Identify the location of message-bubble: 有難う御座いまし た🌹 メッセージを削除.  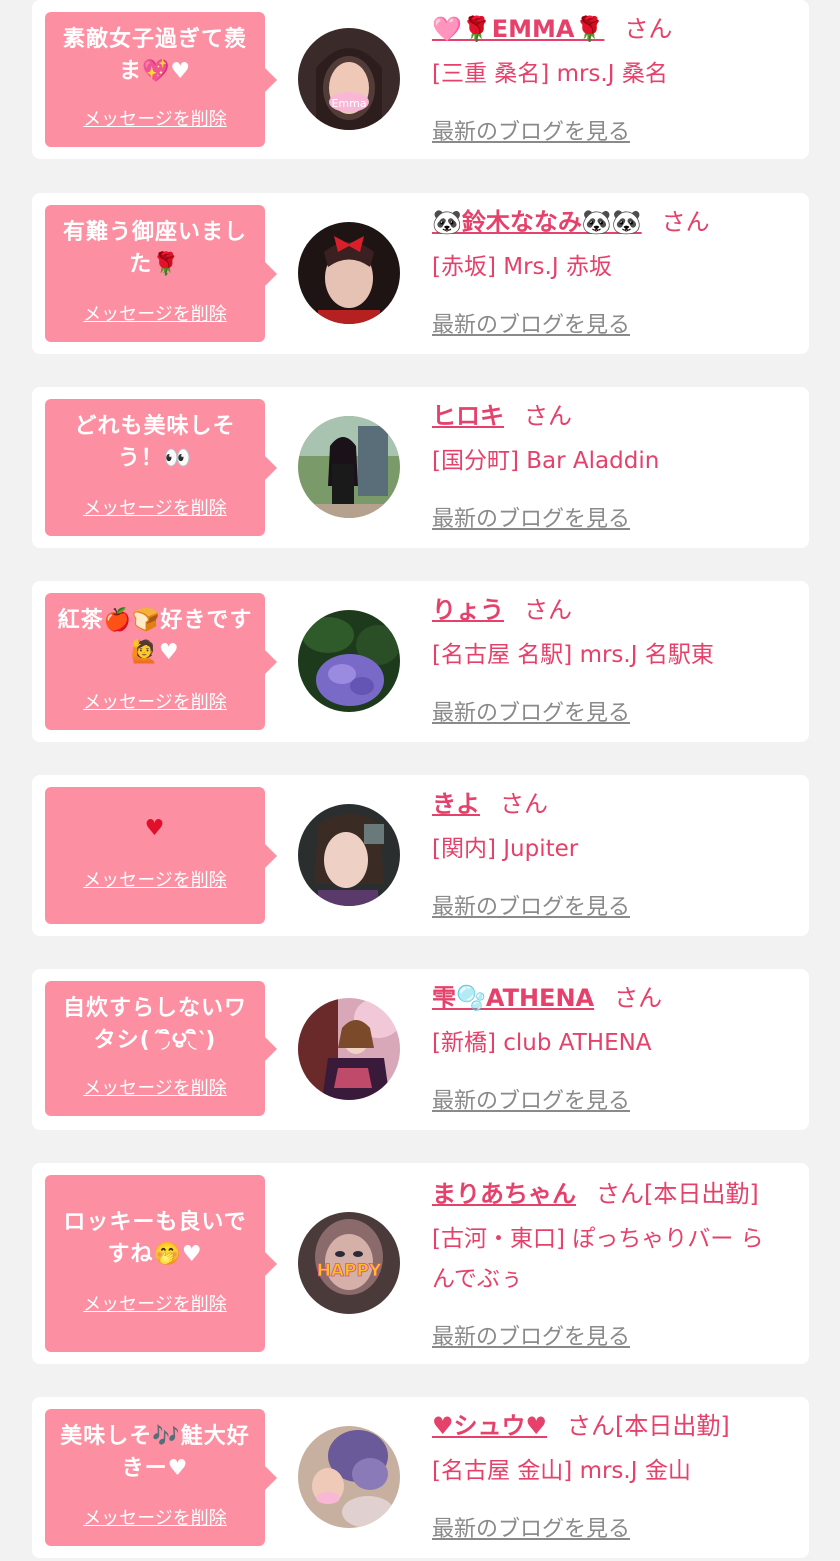
(161, 273).